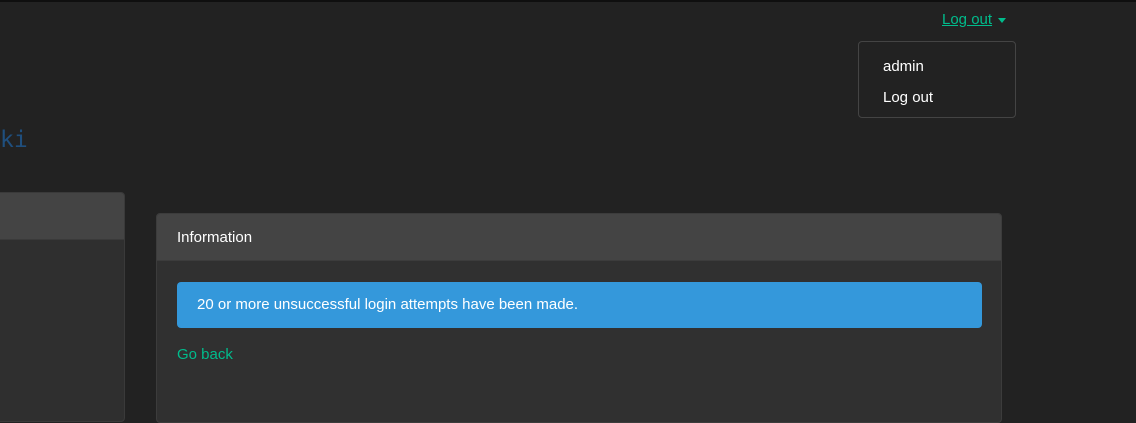 The width and height of the screenshot is (1136, 423). What do you see at coordinates (205, 354) in the screenshot?
I see `go-back-link: Go back` at bounding box center [205, 354].